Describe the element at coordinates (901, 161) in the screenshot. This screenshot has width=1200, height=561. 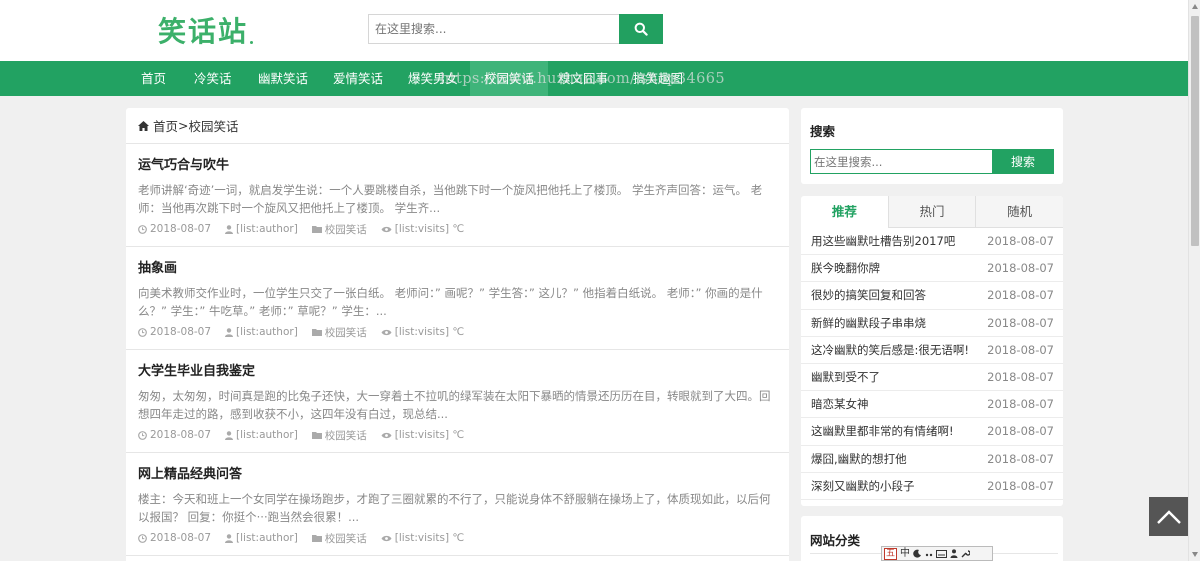
I see `sidebar-search-input` at that location.